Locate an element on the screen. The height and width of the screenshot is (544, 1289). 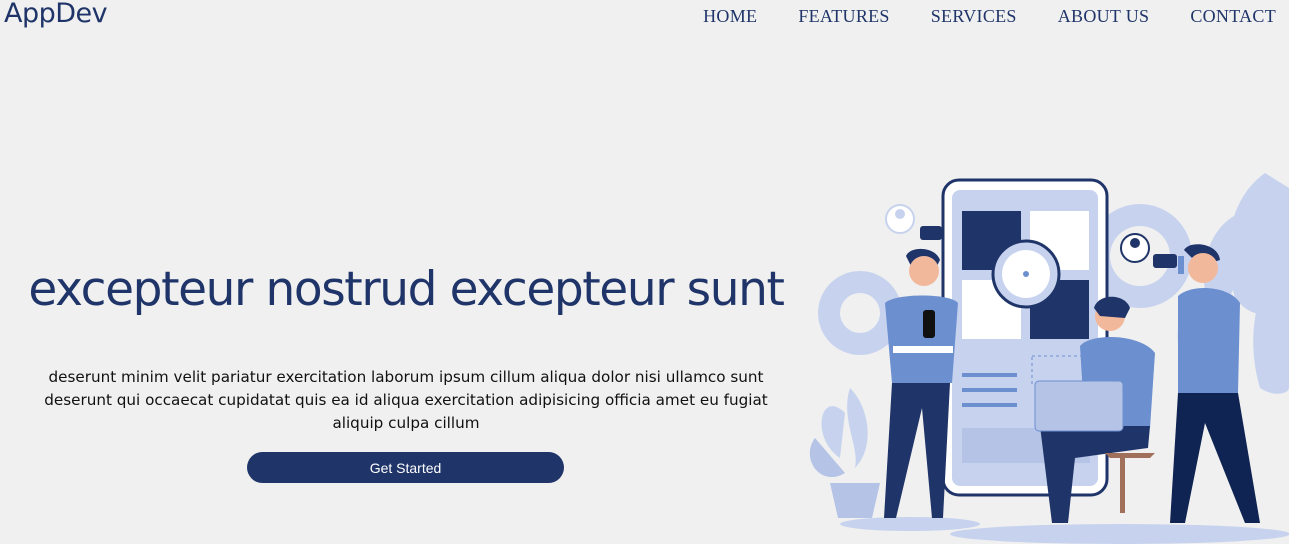
nav-features: FEATURES is located at coordinates (843, 16).